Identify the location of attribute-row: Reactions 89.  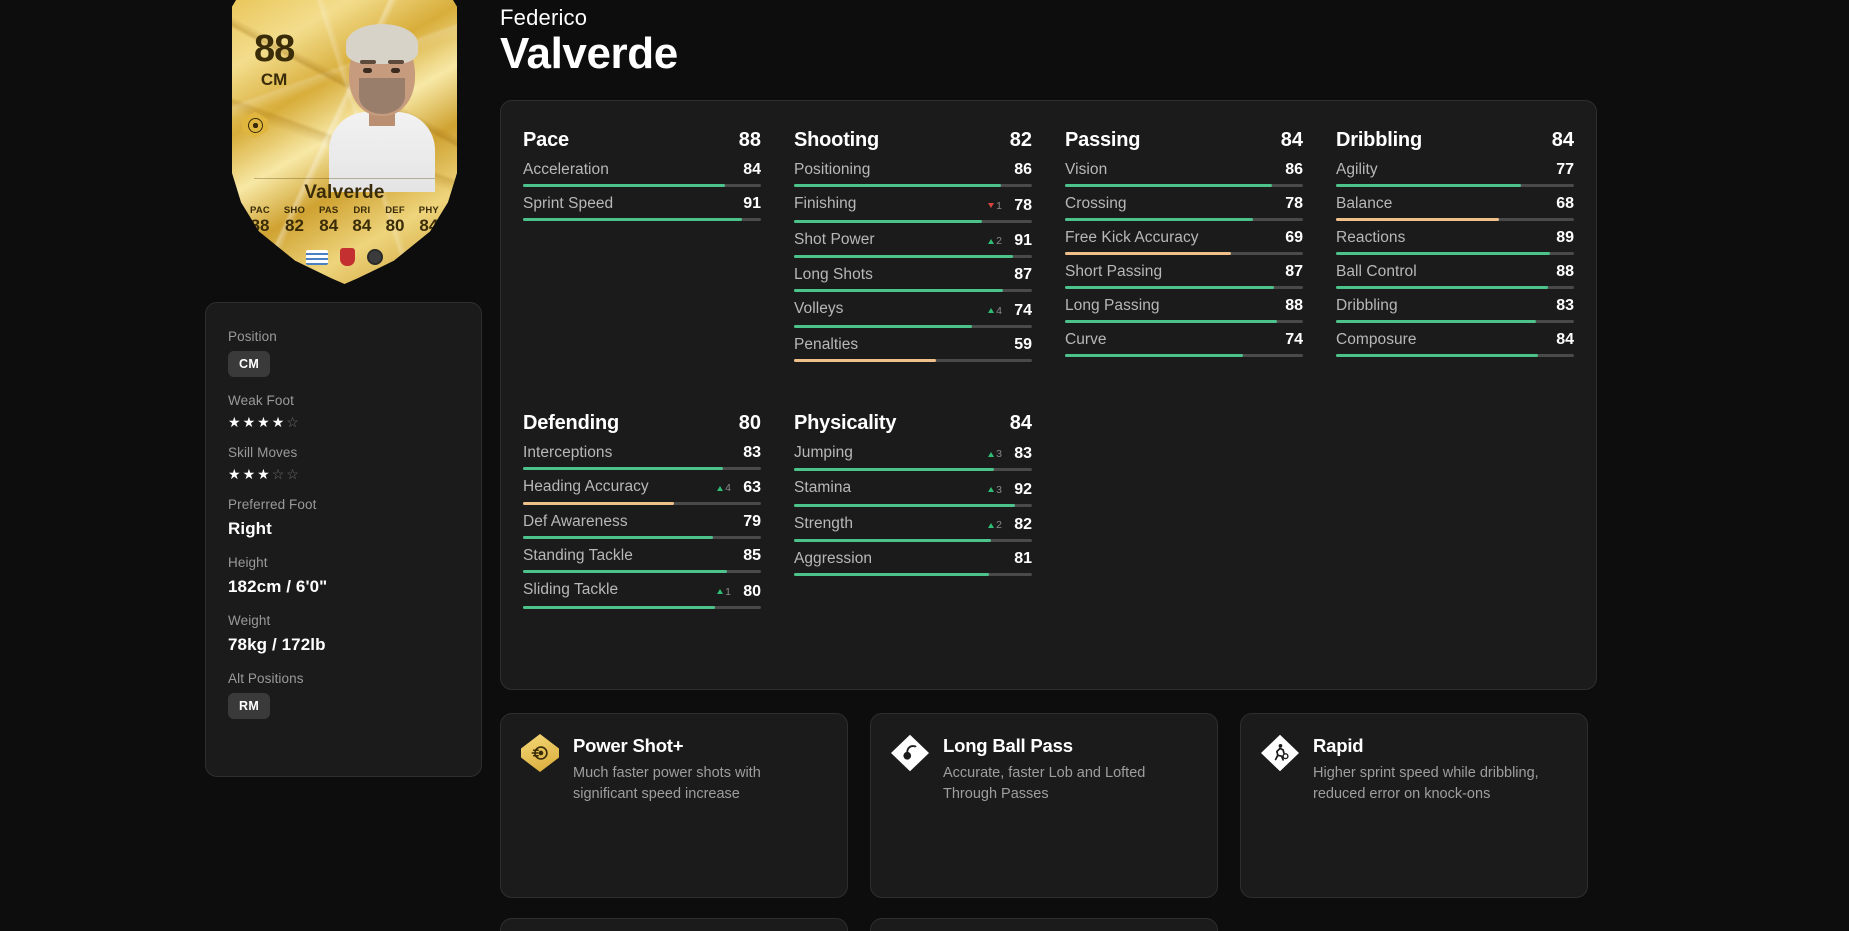
(1455, 242).